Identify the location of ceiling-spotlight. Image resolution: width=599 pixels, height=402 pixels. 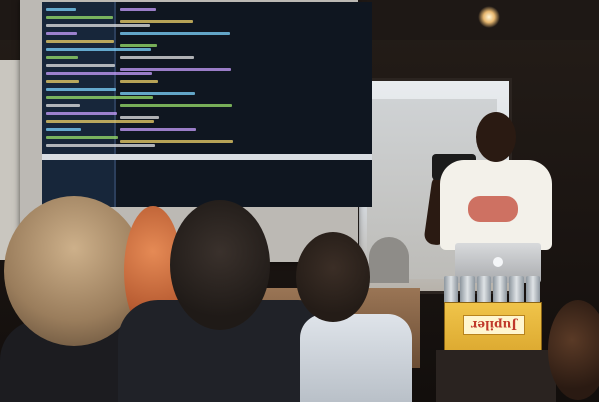
(489, 17).